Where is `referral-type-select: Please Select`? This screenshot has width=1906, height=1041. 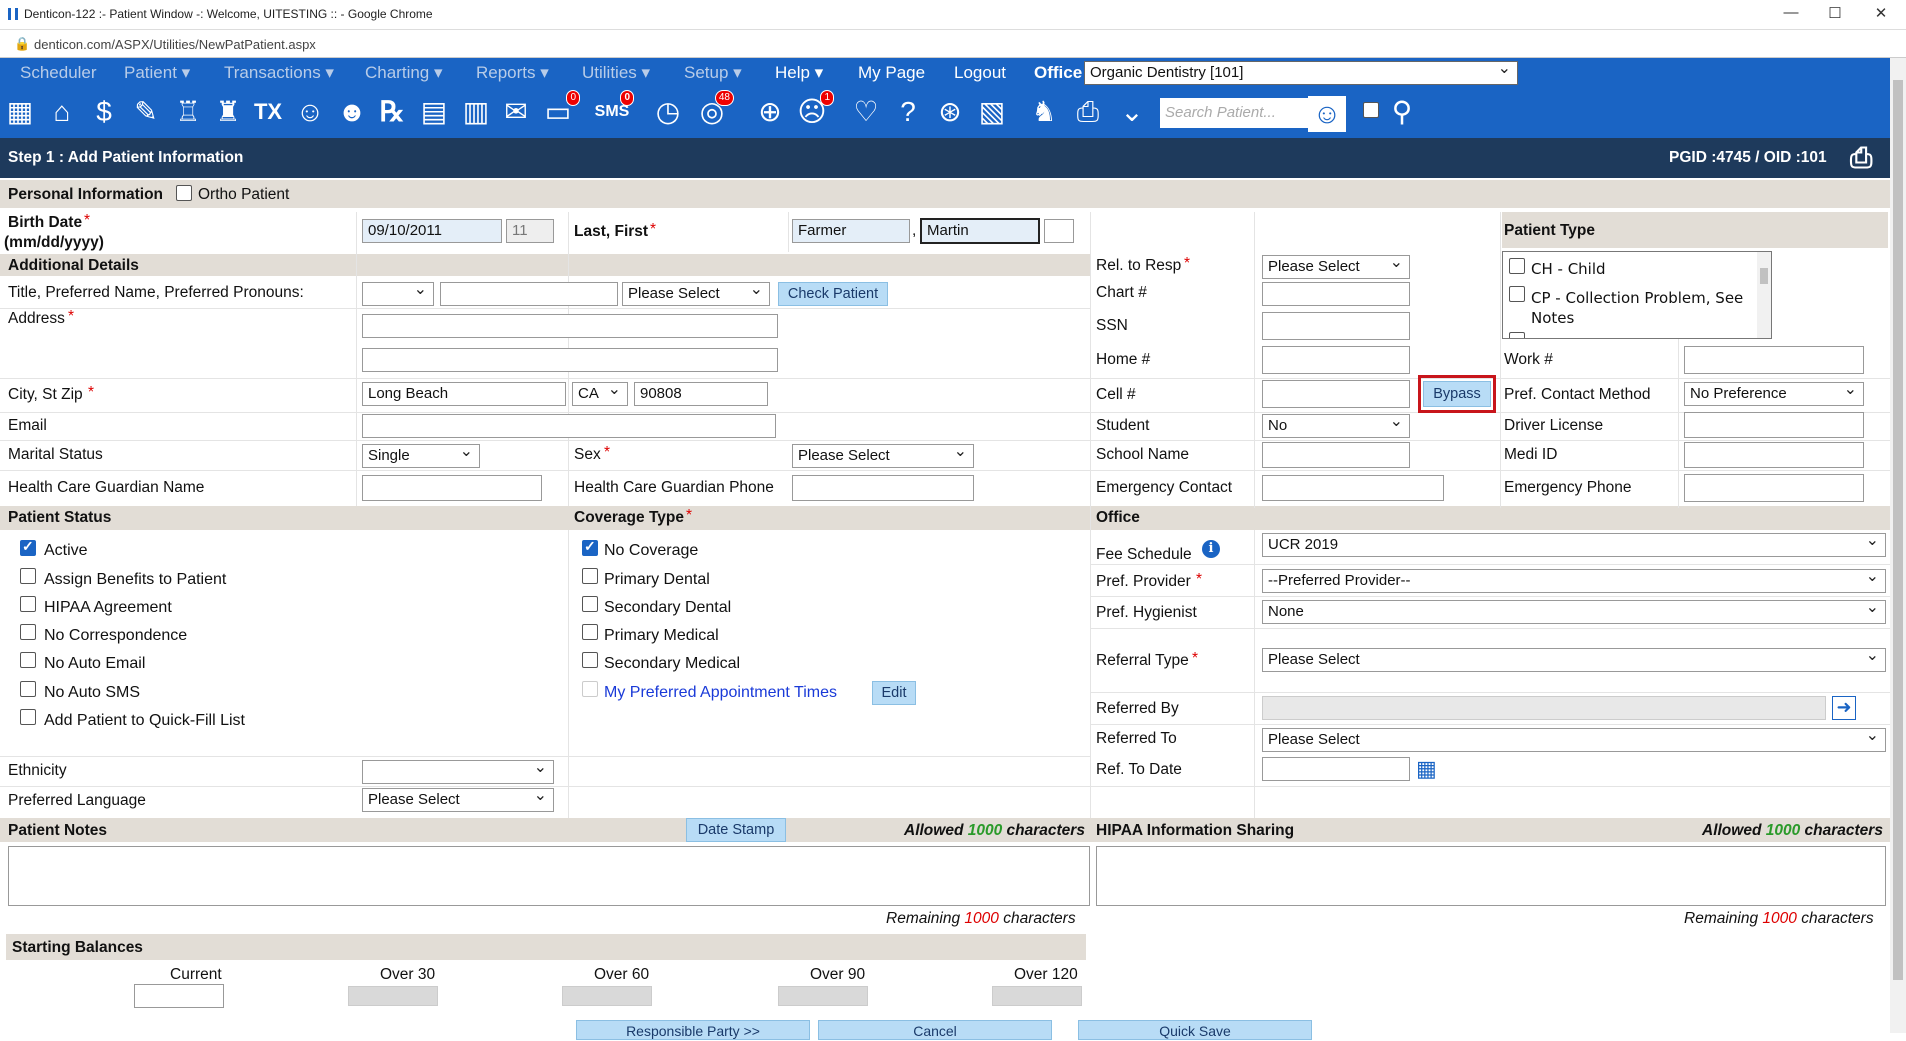
referral-type-select: Please Select is located at coordinates (1574, 660).